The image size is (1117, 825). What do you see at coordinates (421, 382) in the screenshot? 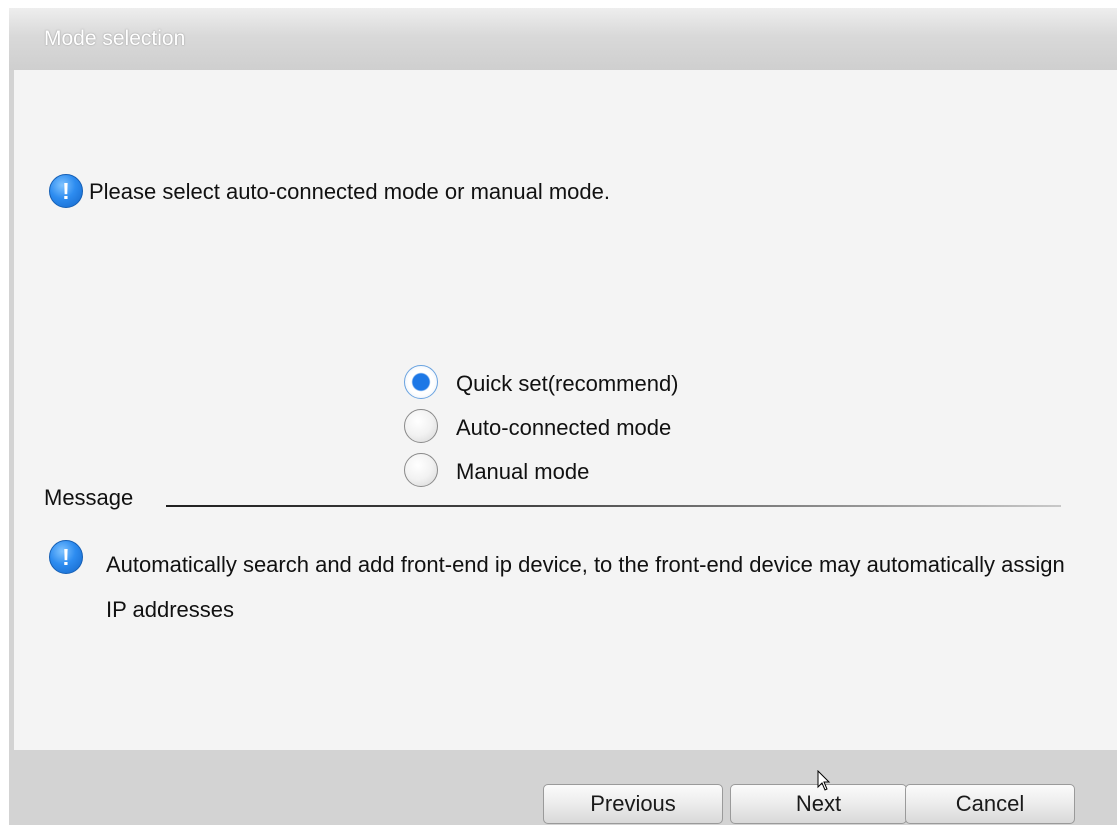
I see `radio-button-selected` at bounding box center [421, 382].